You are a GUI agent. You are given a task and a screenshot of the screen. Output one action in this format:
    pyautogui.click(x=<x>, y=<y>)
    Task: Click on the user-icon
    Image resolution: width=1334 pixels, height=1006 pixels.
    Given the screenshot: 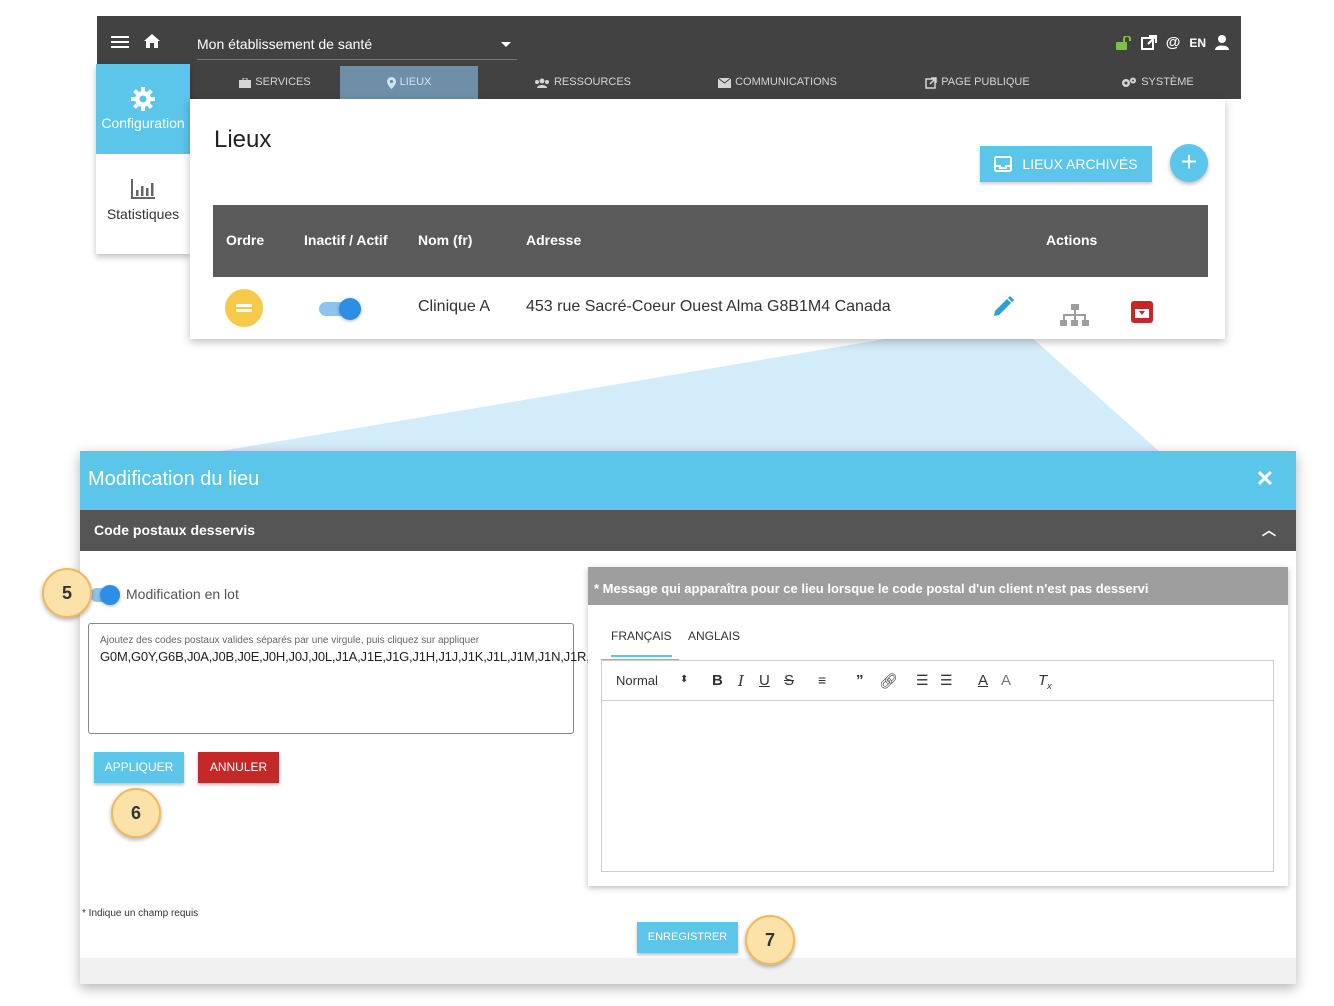 What is the action you would take?
    pyautogui.click(x=1222, y=42)
    